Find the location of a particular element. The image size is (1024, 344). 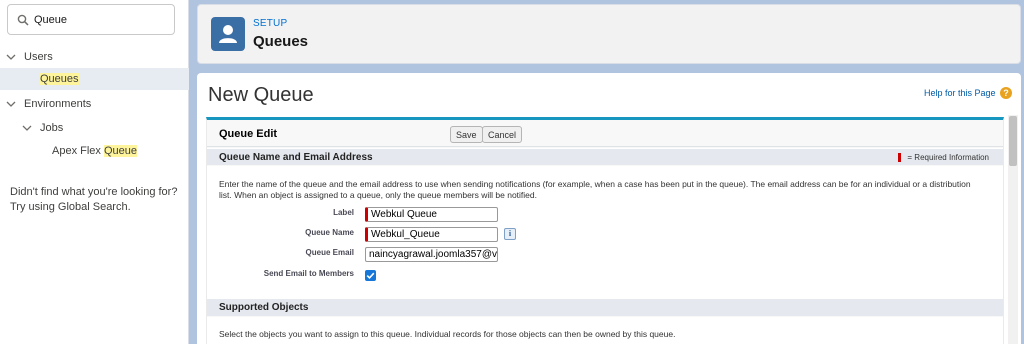

required-marker is located at coordinates (900, 157).